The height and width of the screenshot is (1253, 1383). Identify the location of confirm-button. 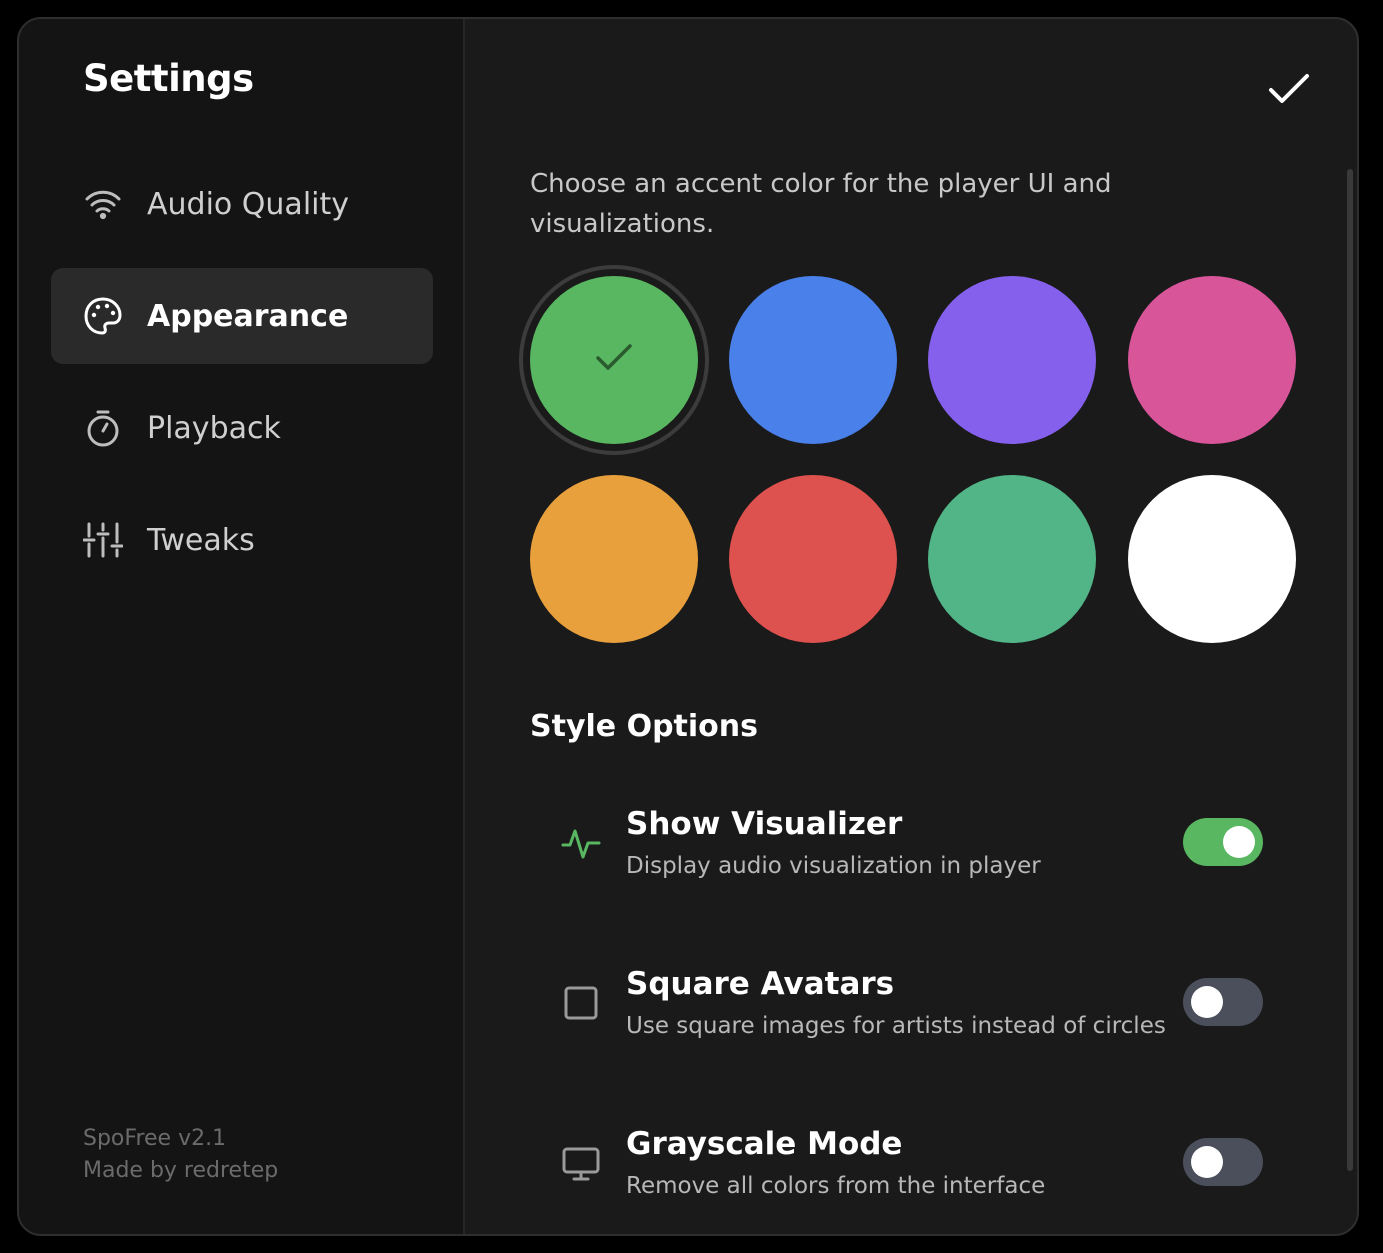
(1289, 91).